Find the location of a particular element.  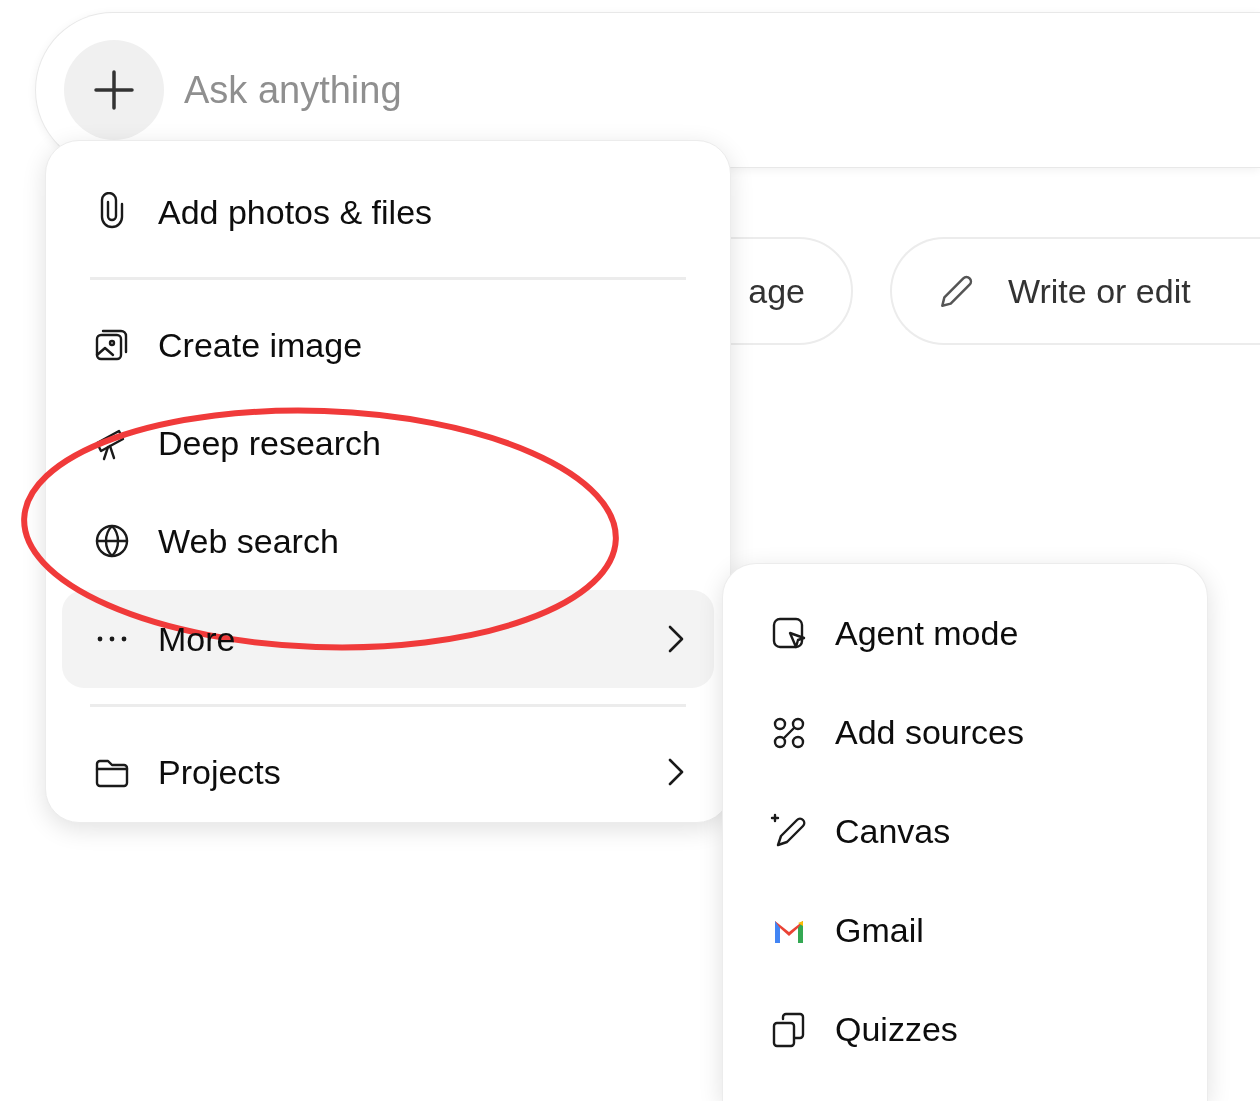

submenu-item: Canvas is located at coordinates (965, 831).